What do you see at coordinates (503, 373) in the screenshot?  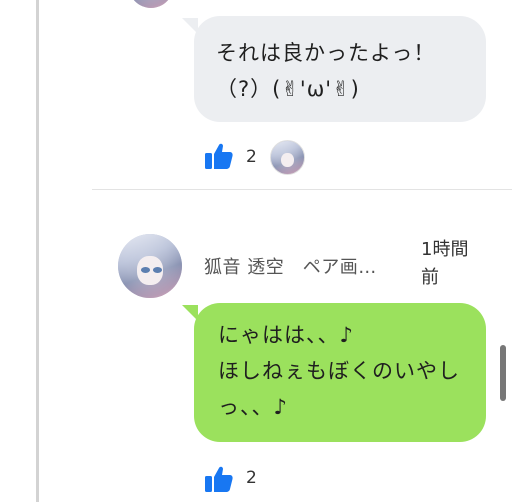 I see `scrollbar-thumb` at bounding box center [503, 373].